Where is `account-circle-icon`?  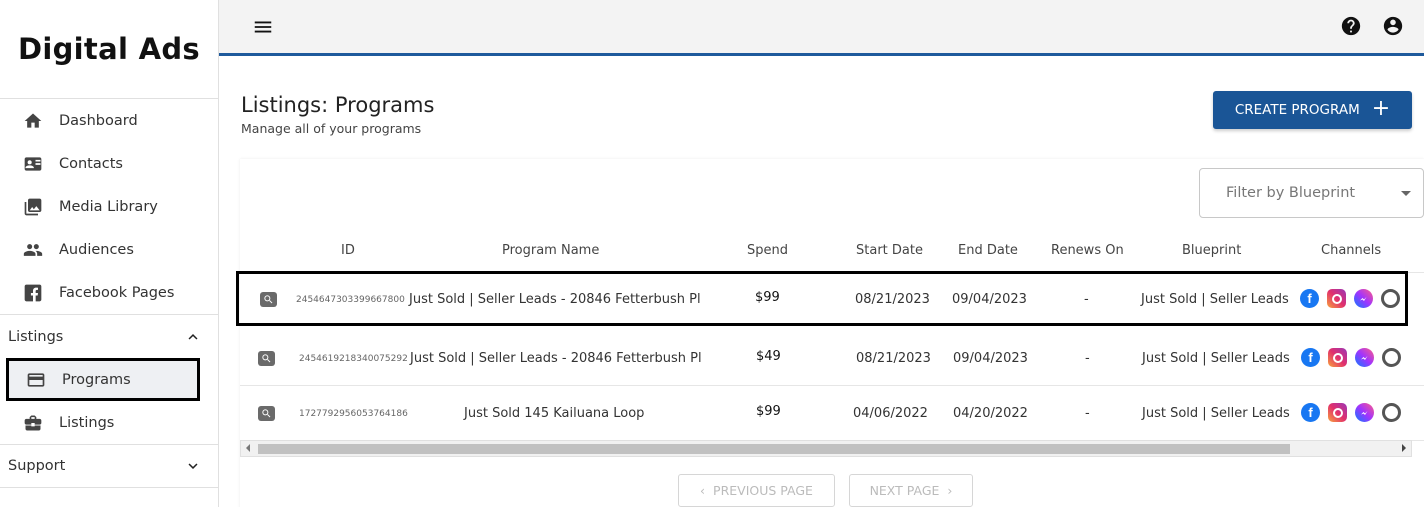
account-circle-icon is located at coordinates (1393, 28).